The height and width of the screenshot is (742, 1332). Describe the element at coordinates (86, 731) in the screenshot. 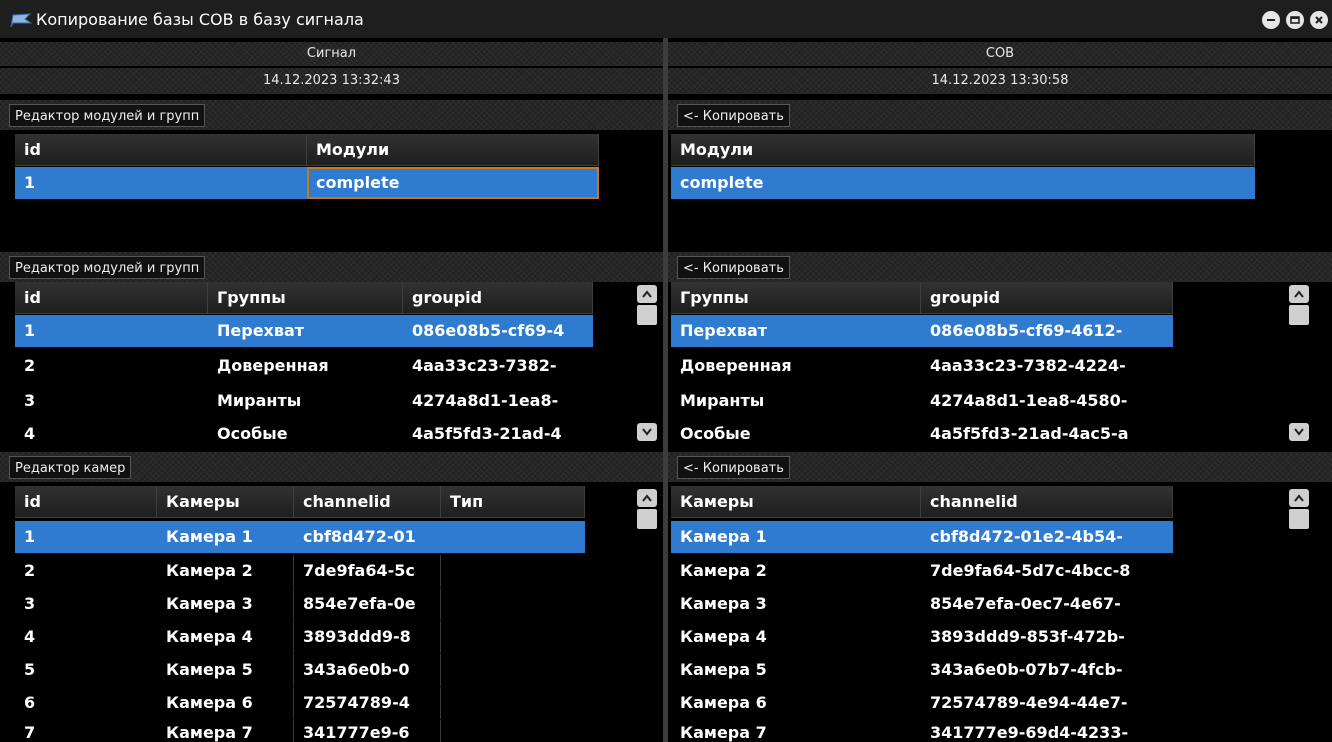

I see `table-row-cell-id: 7` at that location.